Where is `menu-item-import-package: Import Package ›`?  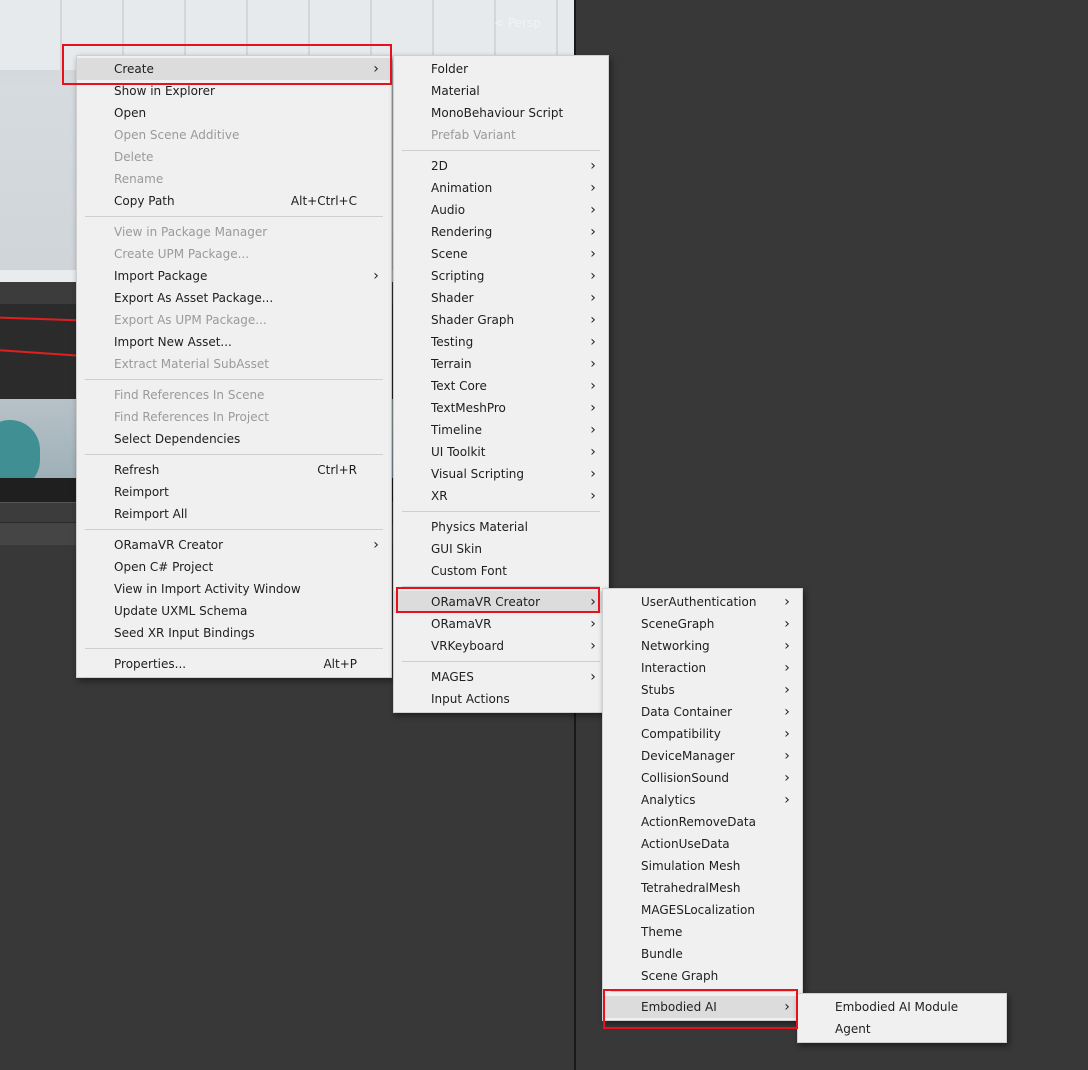 menu-item-import-package: Import Package › is located at coordinates (234, 276).